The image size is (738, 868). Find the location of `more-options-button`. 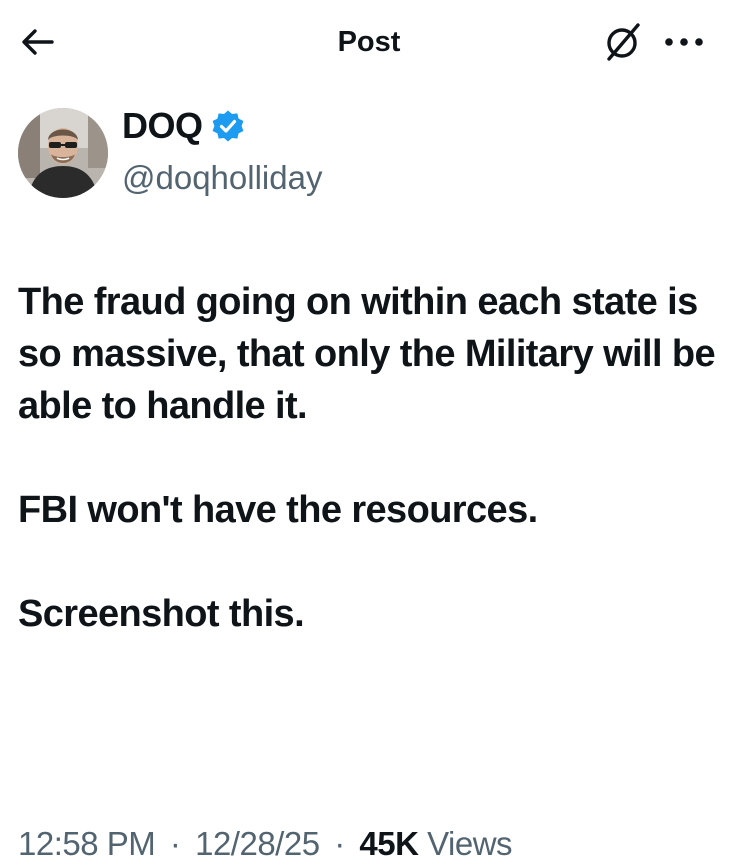

more-options-button is located at coordinates (684, 42).